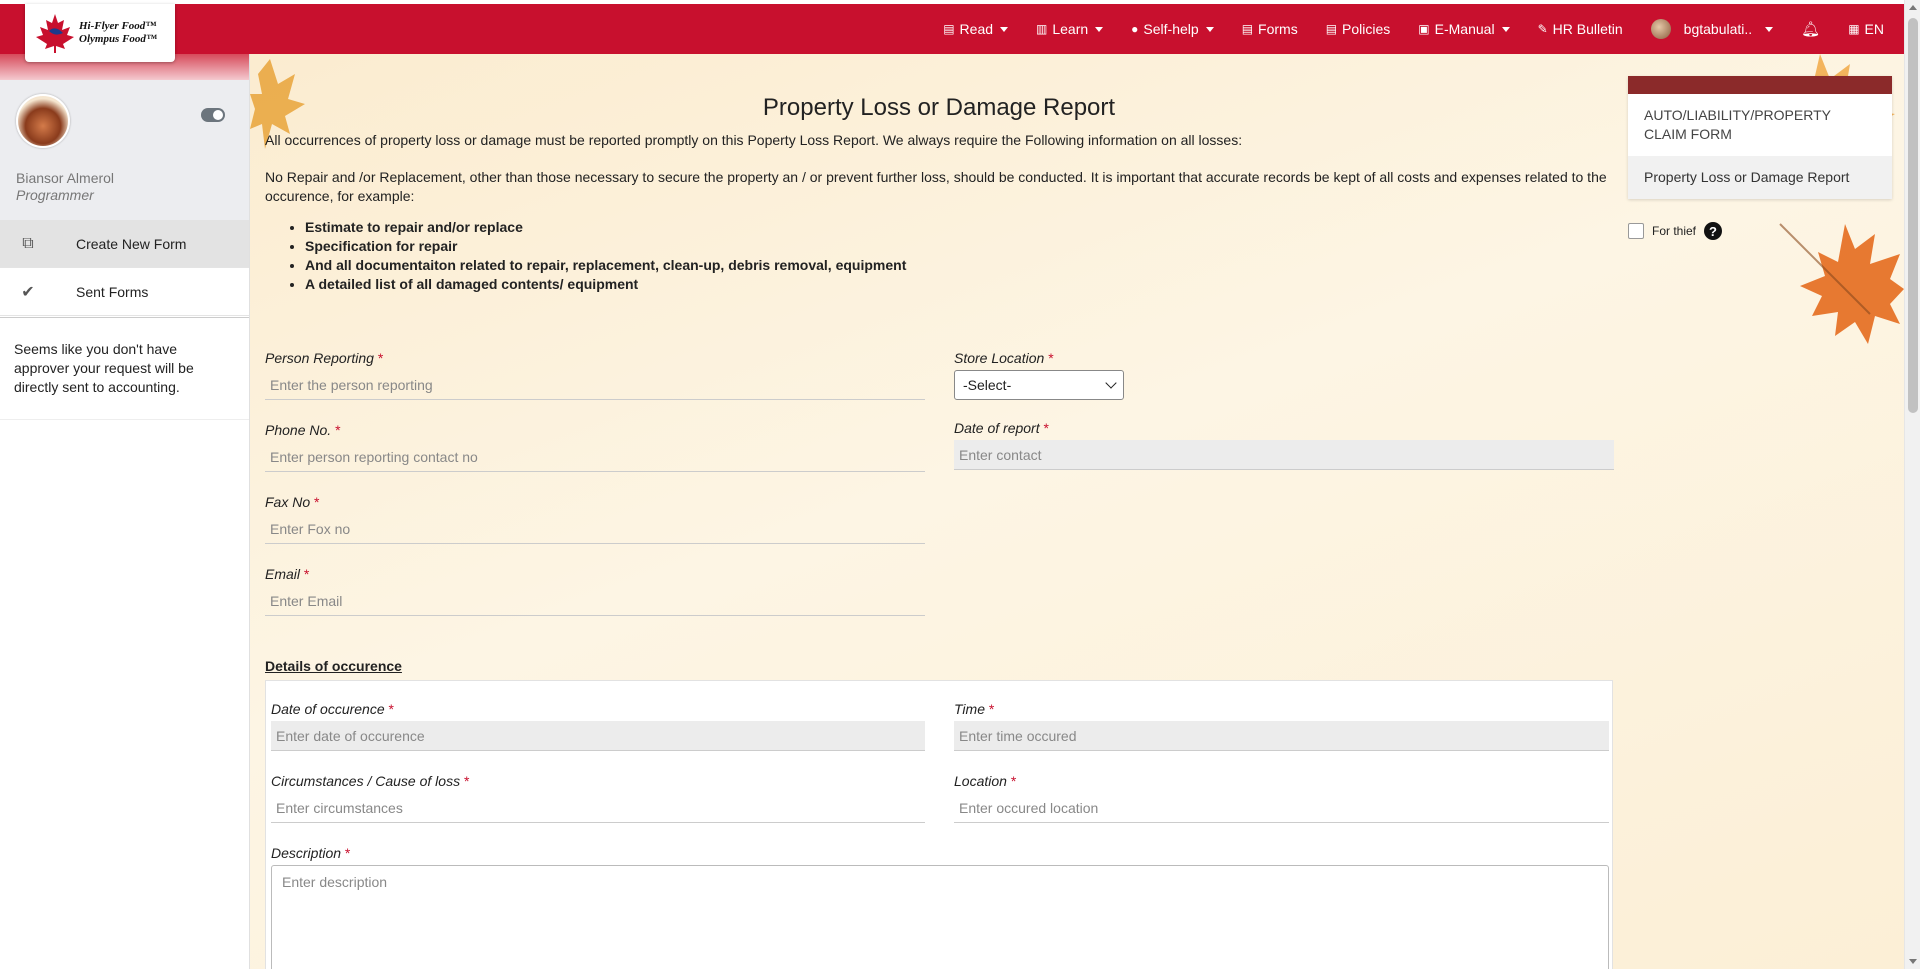 This screenshot has width=1920, height=969. I want to click on store-location-field: Store Location * -Select-, so click(1054, 375).